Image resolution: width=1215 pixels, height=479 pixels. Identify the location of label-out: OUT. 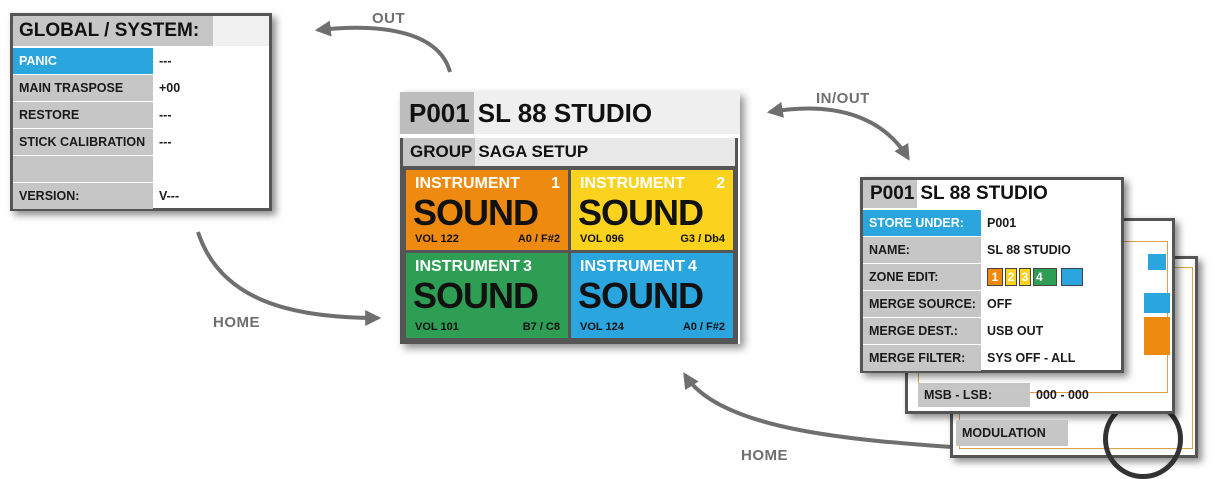
(389, 18).